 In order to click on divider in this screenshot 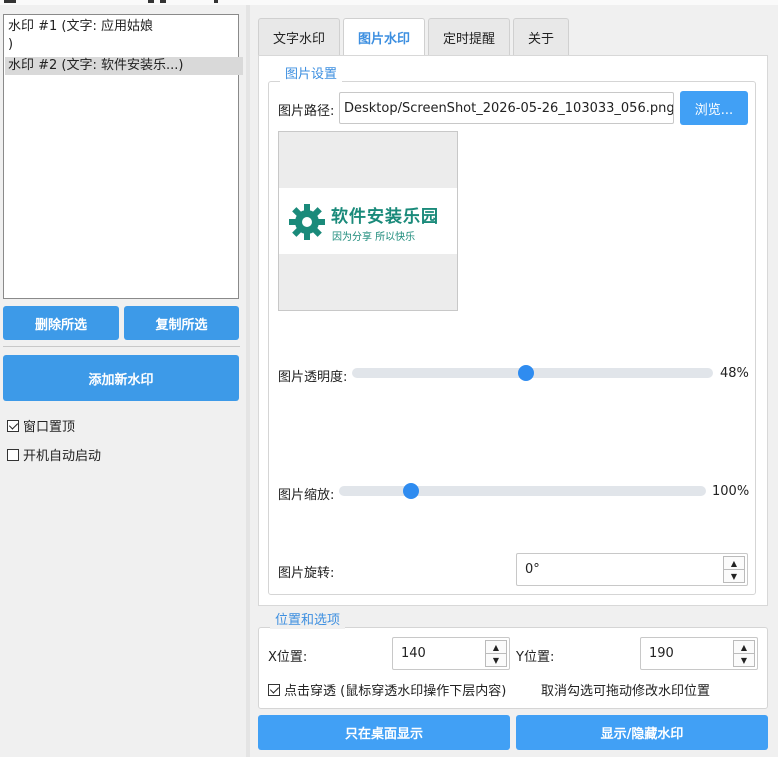, I will do `click(121, 346)`.